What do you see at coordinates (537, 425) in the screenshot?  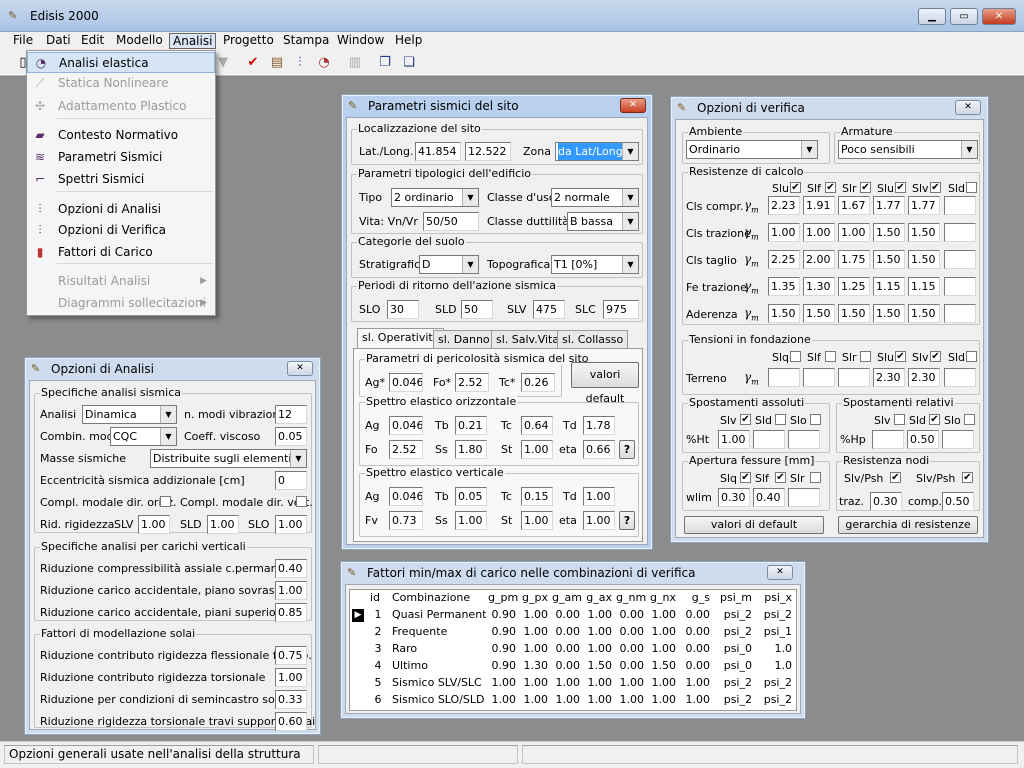 I see `orizz-tc-input: 0.64` at bounding box center [537, 425].